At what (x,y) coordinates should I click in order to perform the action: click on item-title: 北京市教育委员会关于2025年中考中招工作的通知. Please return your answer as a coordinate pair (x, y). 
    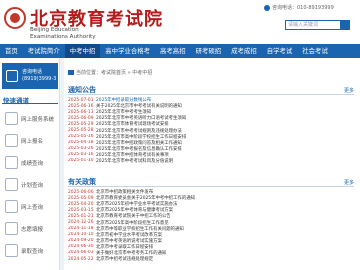
    Looking at the image, I should click on (145, 198).